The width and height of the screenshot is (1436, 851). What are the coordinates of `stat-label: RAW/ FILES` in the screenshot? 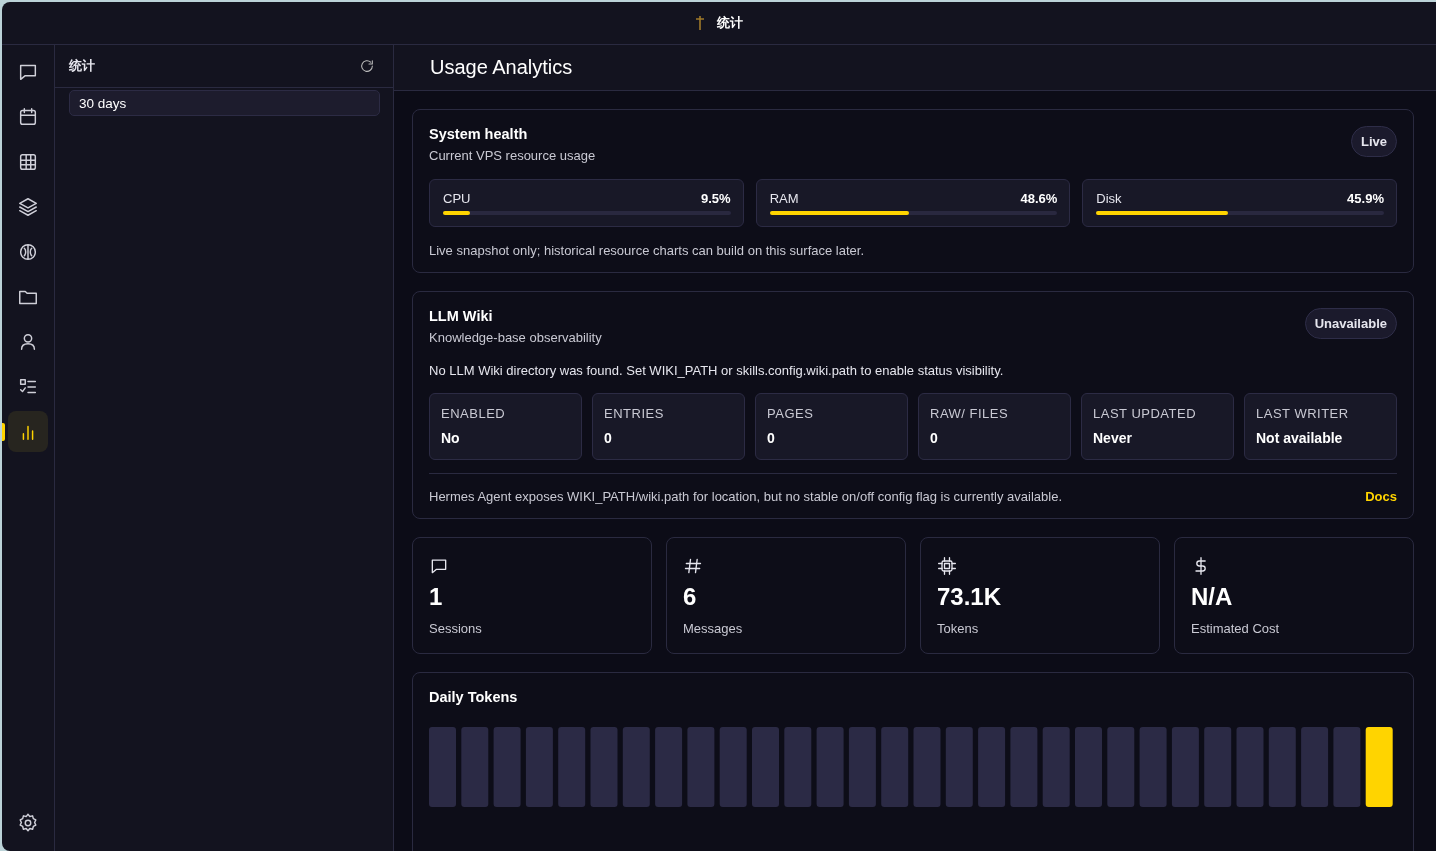 It's located at (970, 413).